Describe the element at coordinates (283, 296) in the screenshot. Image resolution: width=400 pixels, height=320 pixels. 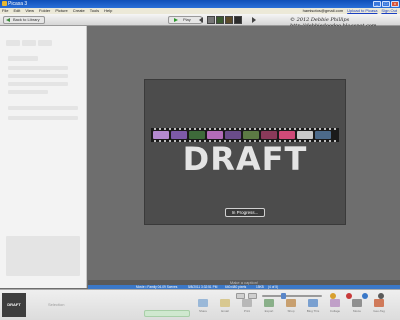
I see `zoom-slider-knob` at that location.